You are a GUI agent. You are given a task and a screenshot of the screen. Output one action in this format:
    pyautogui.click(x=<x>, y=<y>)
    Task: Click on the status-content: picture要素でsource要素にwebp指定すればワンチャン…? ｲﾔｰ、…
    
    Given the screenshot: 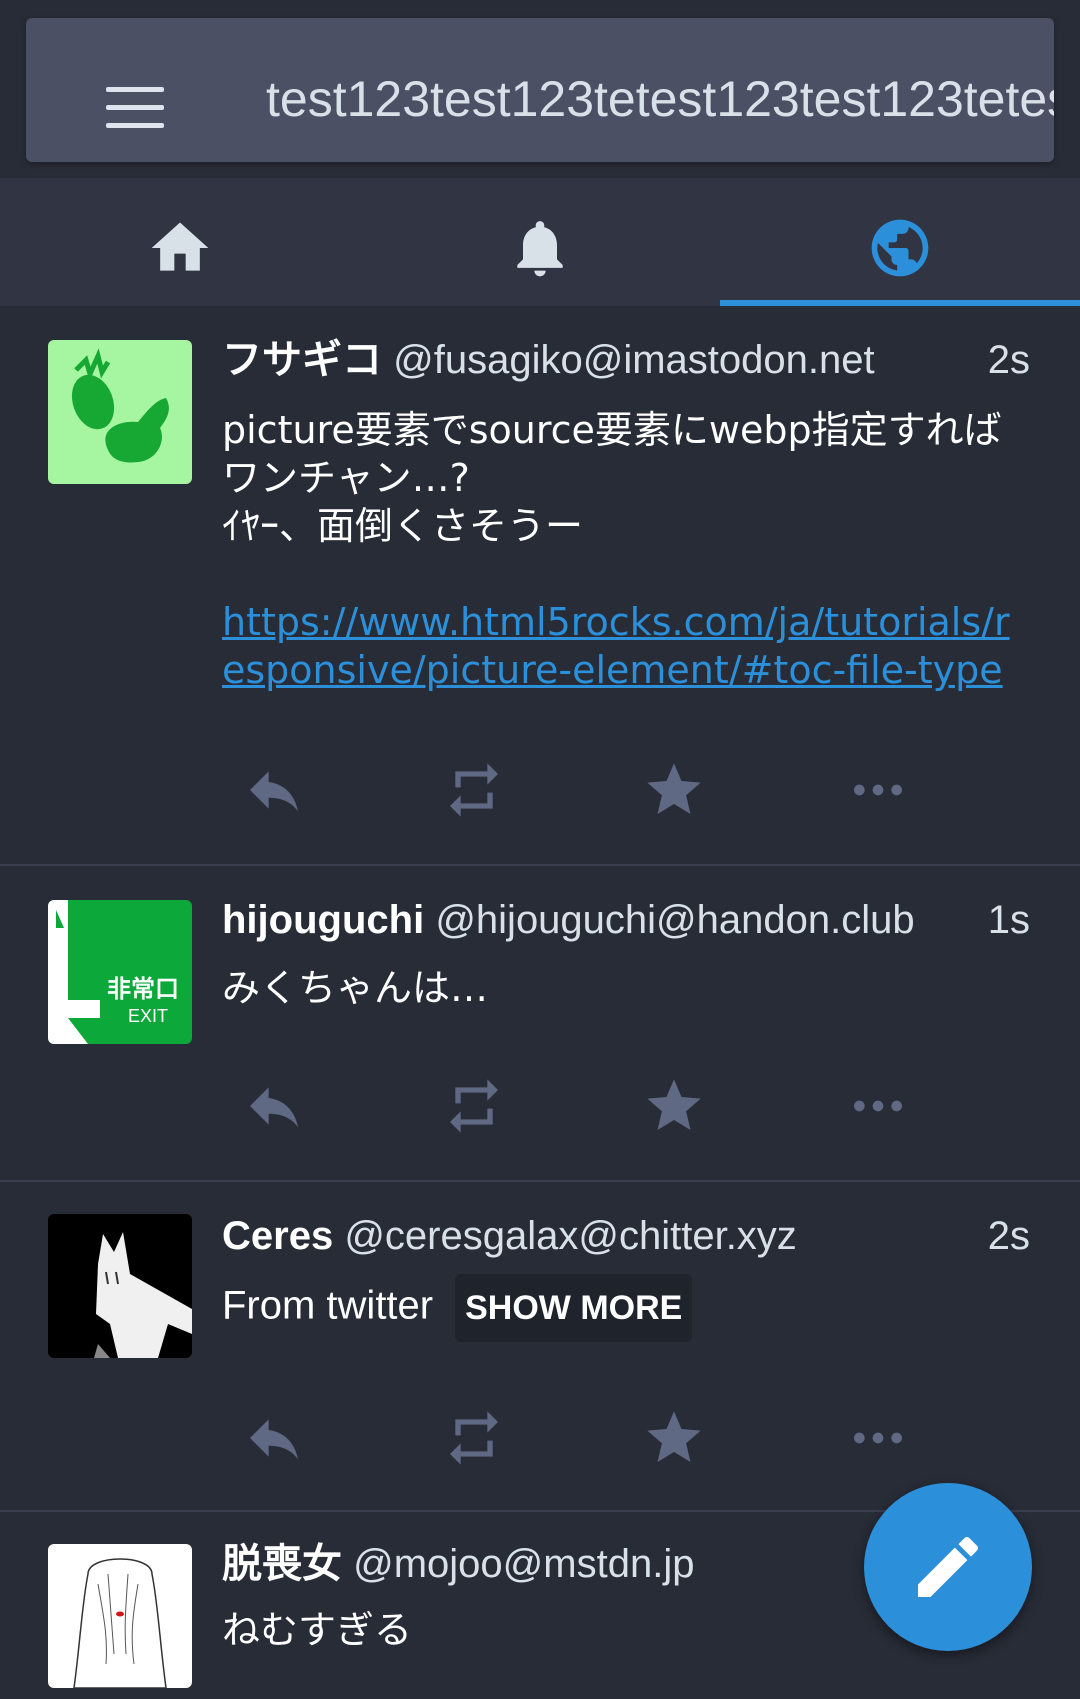 What is the action you would take?
    pyautogui.click(x=622, y=550)
    